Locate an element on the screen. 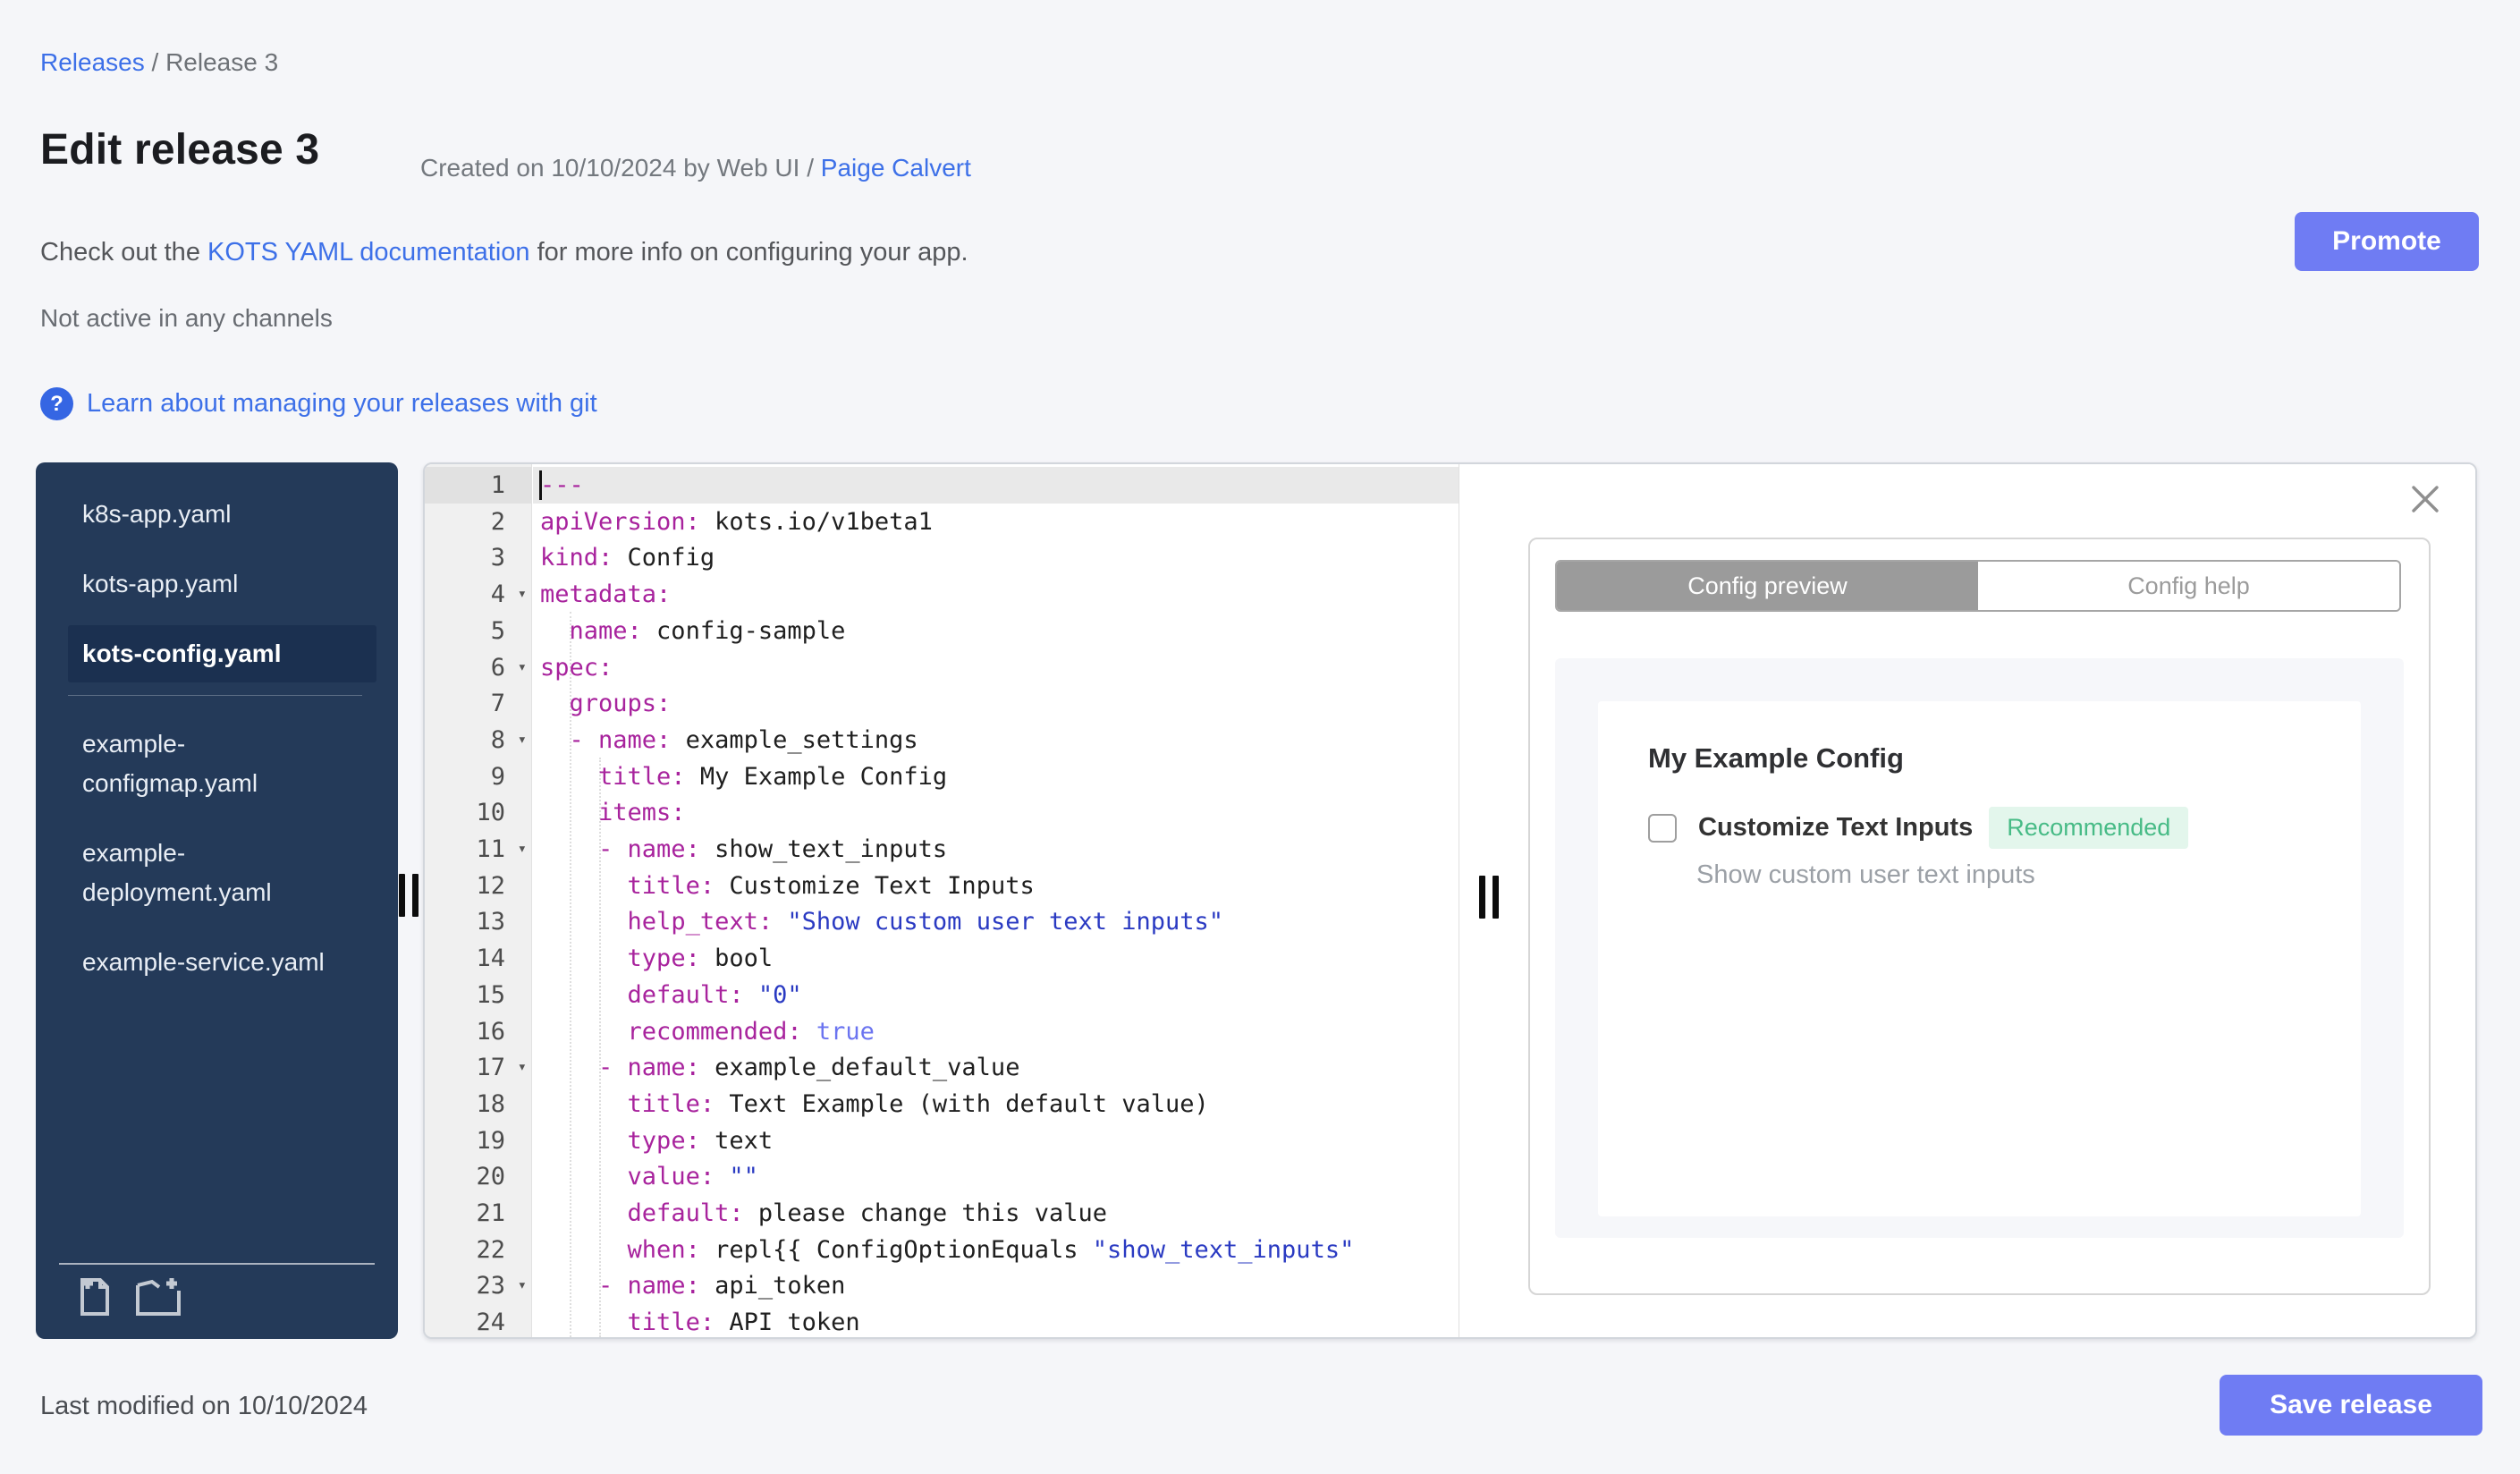  file-item-kots-app.yaml: kots-app.yaml is located at coordinates (216, 584).